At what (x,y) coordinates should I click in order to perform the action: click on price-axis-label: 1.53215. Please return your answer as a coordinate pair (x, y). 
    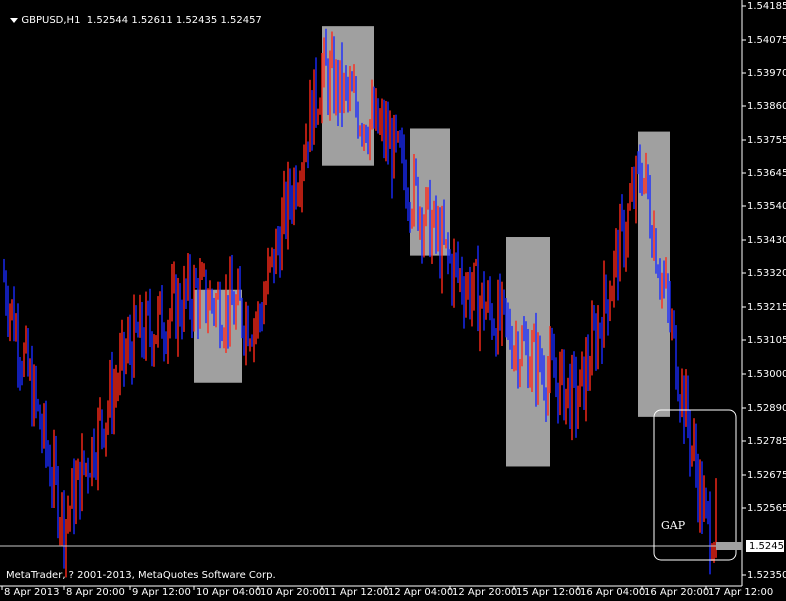
    Looking at the image, I should click on (766, 307).